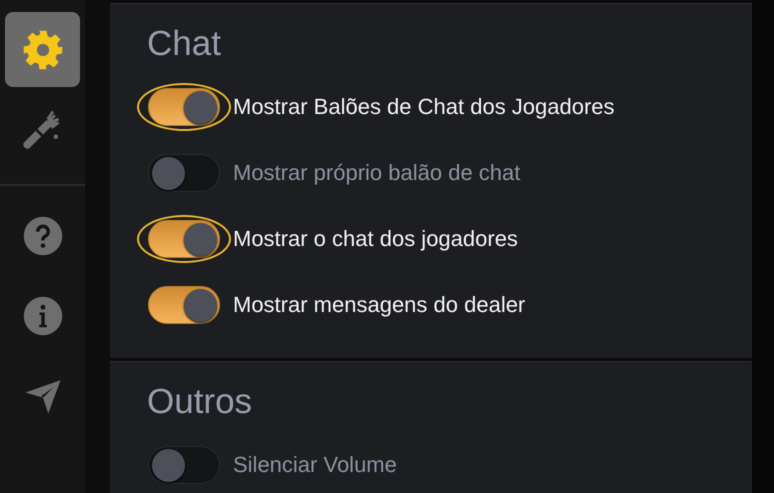  I want to click on option-label: Mostrar o chat dos jogadores, so click(375, 239).